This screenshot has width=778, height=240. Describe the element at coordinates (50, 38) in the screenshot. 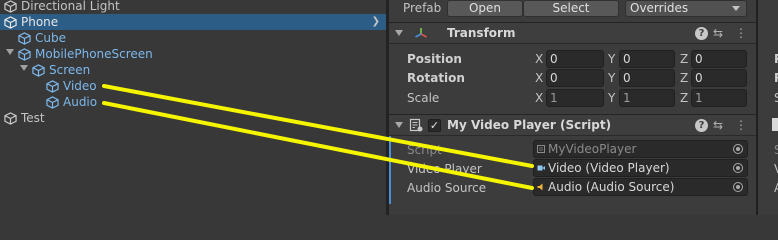

I see `hierarchy-item-label: Cube` at that location.